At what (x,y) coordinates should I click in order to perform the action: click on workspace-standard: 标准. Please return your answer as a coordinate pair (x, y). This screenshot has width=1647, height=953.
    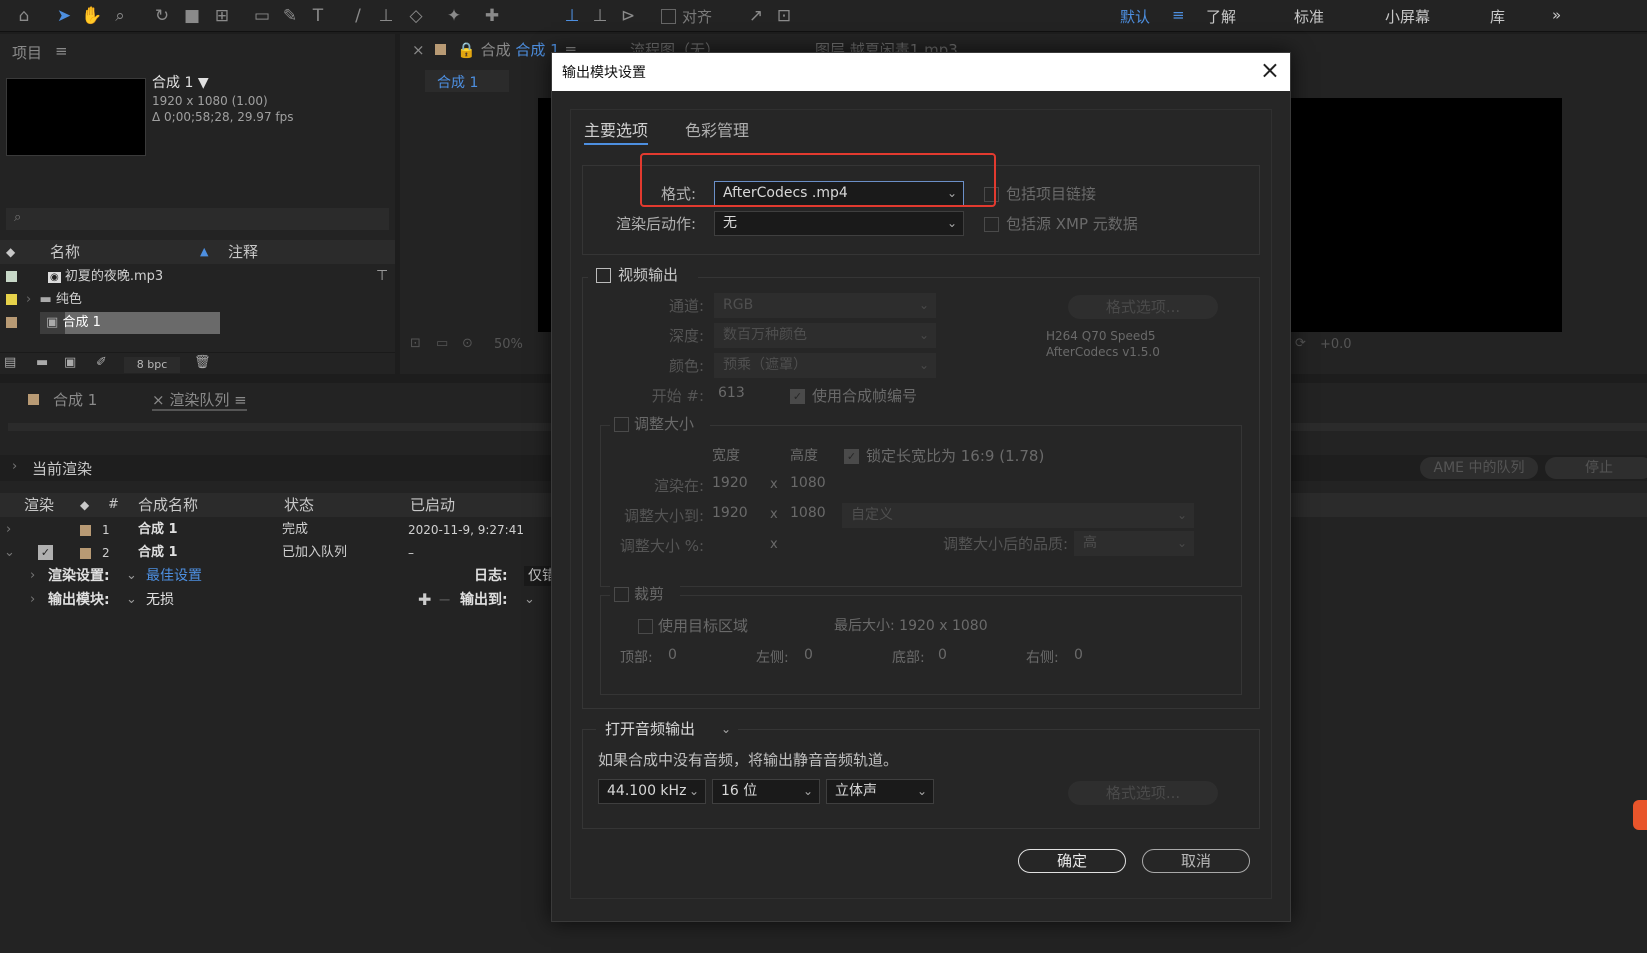
    Looking at the image, I should click on (1309, 16).